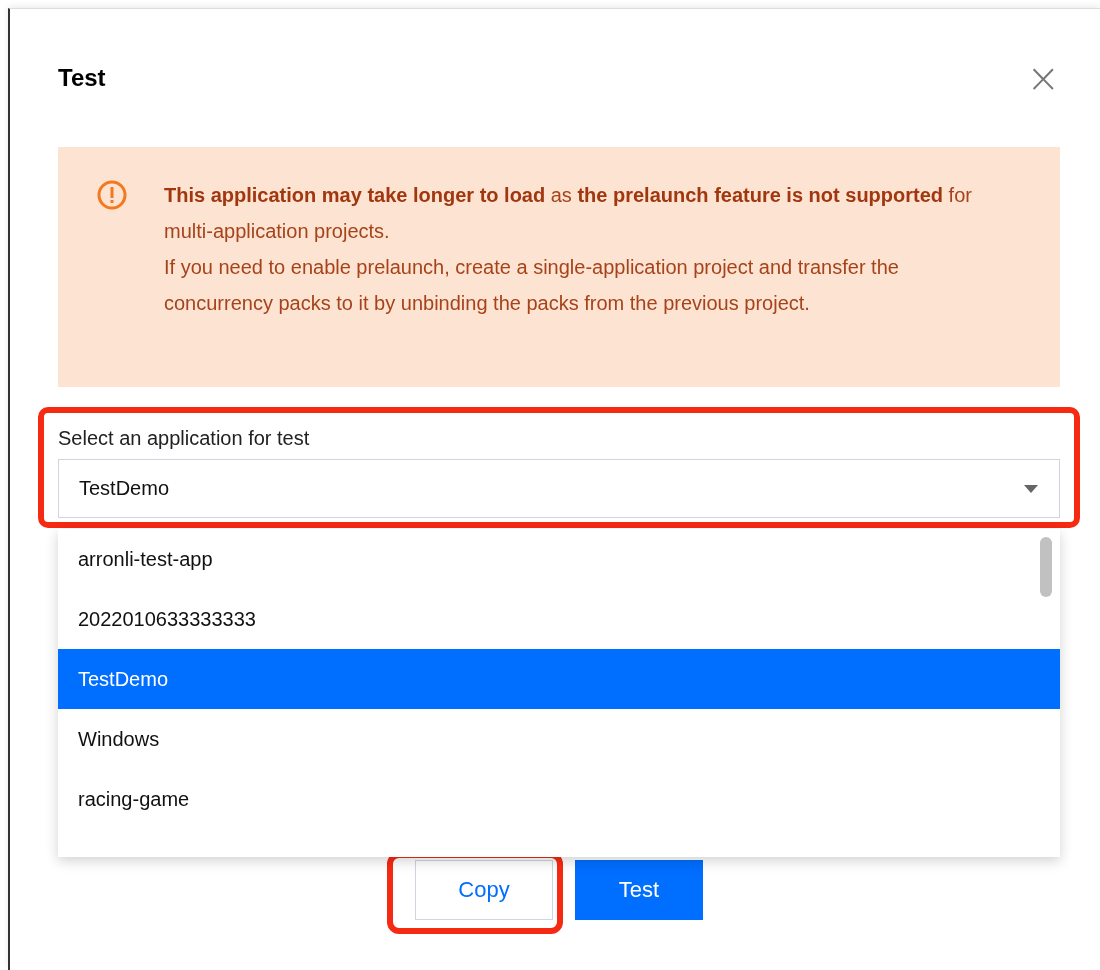 The height and width of the screenshot is (970, 1100). What do you see at coordinates (559, 619) in the screenshot?
I see `dropdown-option: 2022010633333333` at bounding box center [559, 619].